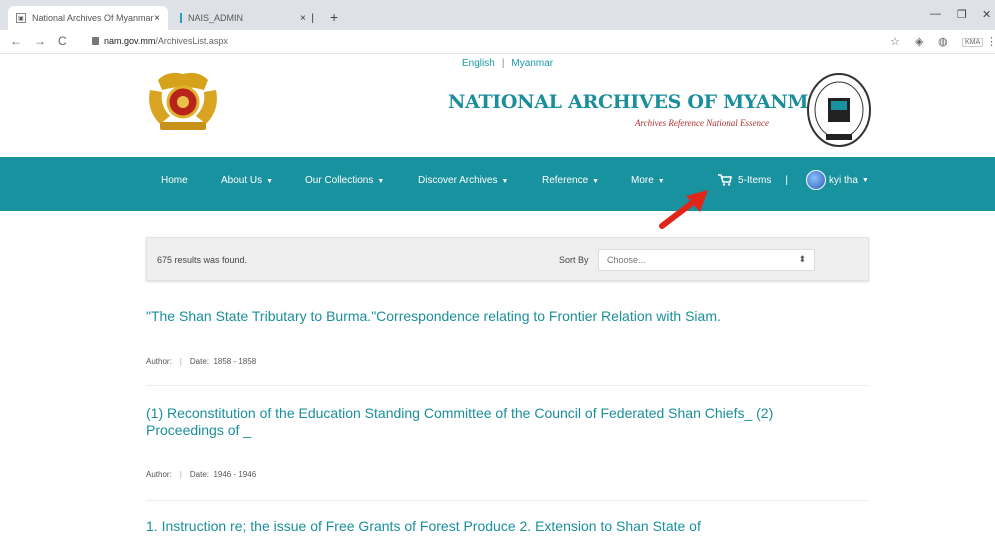 Image resolution: width=995 pixels, height=538 pixels. I want to click on state-emblem-logo, so click(183, 101).